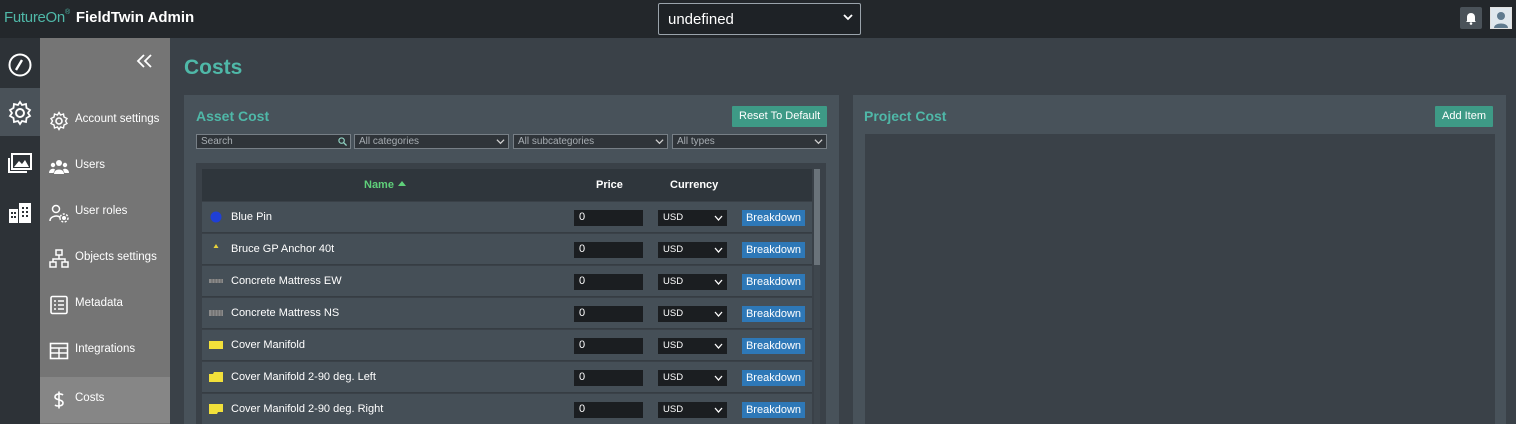  Describe the element at coordinates (59, 400) in the screenshot. I see `dollar-icon` at that location.